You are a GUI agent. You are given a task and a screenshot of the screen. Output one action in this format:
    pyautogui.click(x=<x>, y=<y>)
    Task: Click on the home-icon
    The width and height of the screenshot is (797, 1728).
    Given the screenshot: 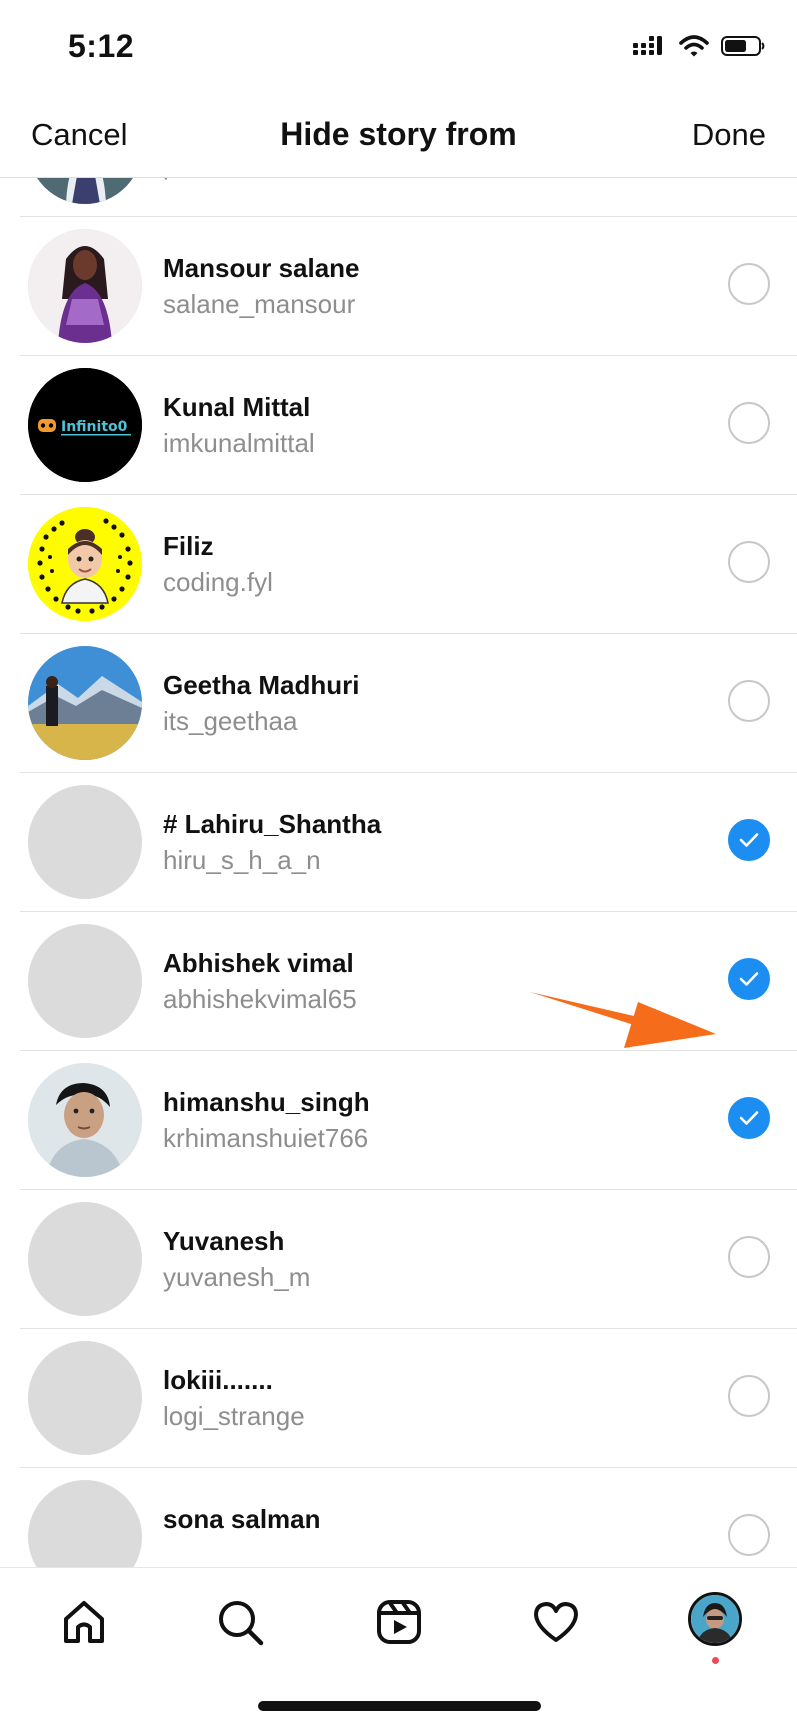 What is the action you would take?
    pyautogui.click(x=84, y=1622)
    